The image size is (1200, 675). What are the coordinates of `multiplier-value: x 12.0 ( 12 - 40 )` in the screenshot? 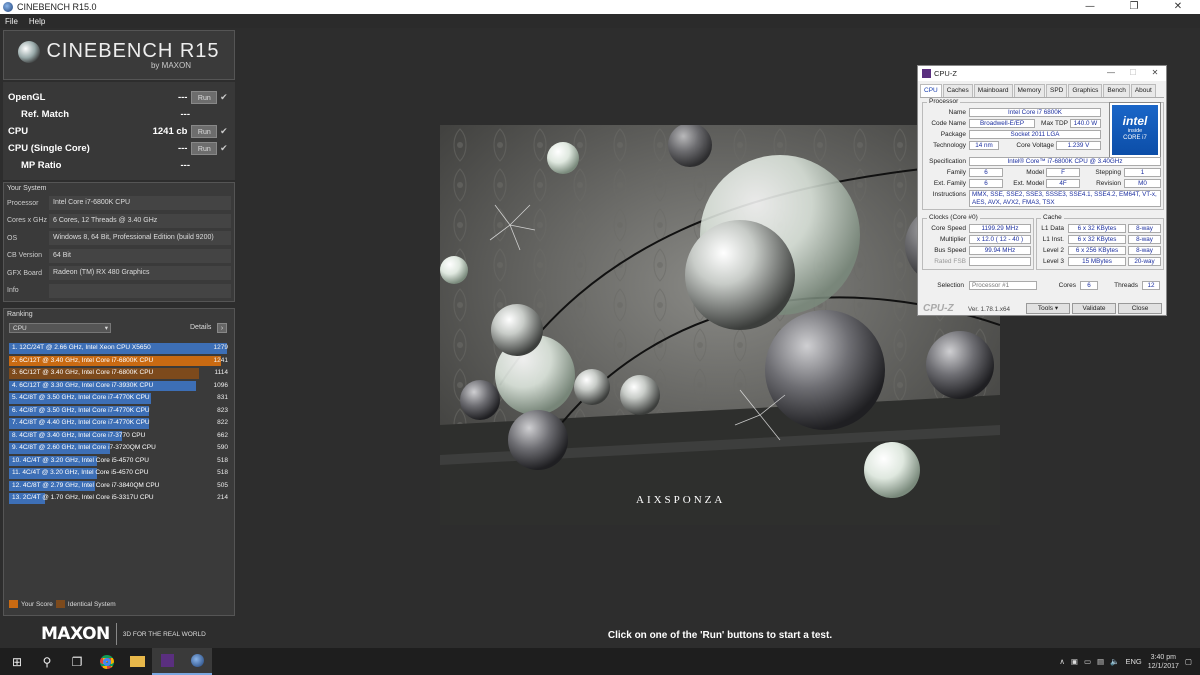 It's located at (1000, 239).